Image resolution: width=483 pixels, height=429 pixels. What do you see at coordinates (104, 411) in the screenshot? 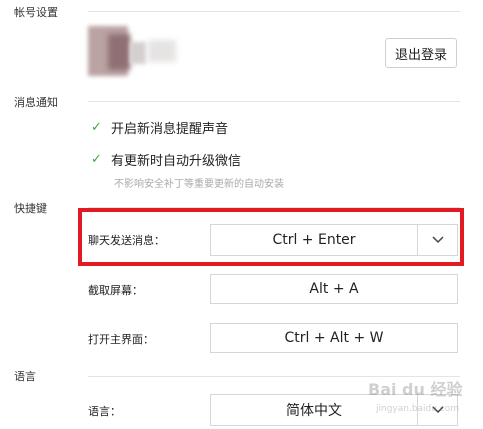
I see `language-label: 语言：` at bounding box center [104, 411].